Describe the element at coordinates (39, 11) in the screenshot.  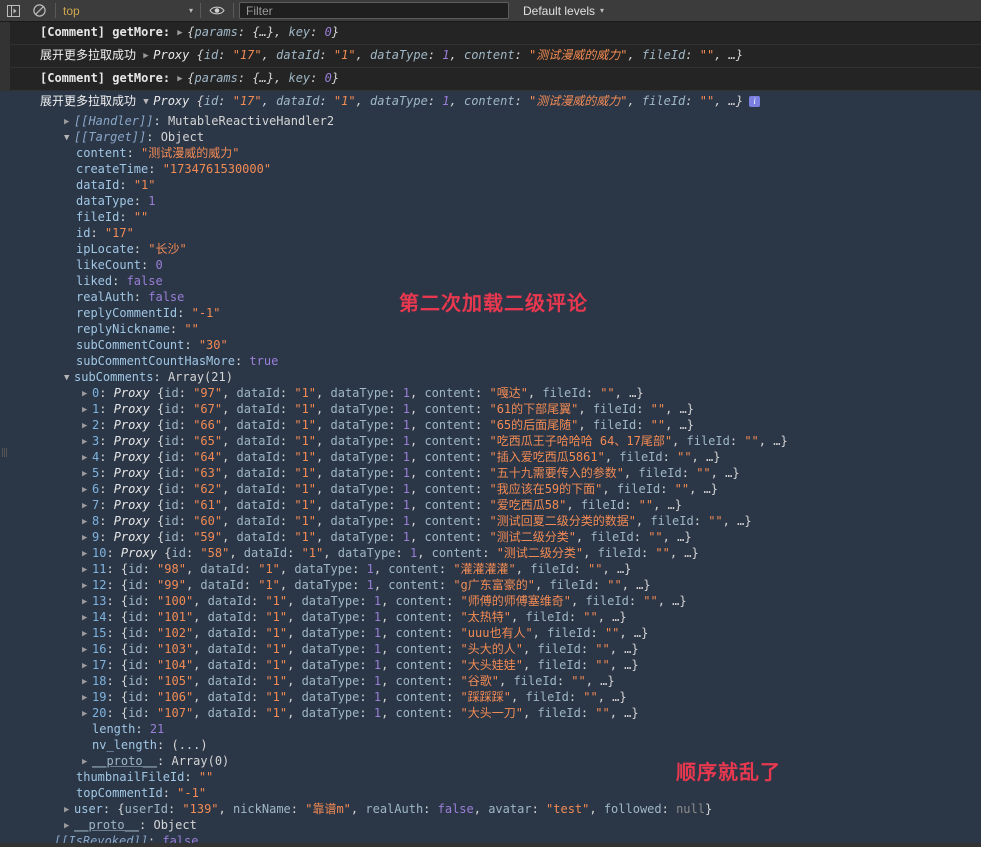
I see `clear-console-icon` at that location.